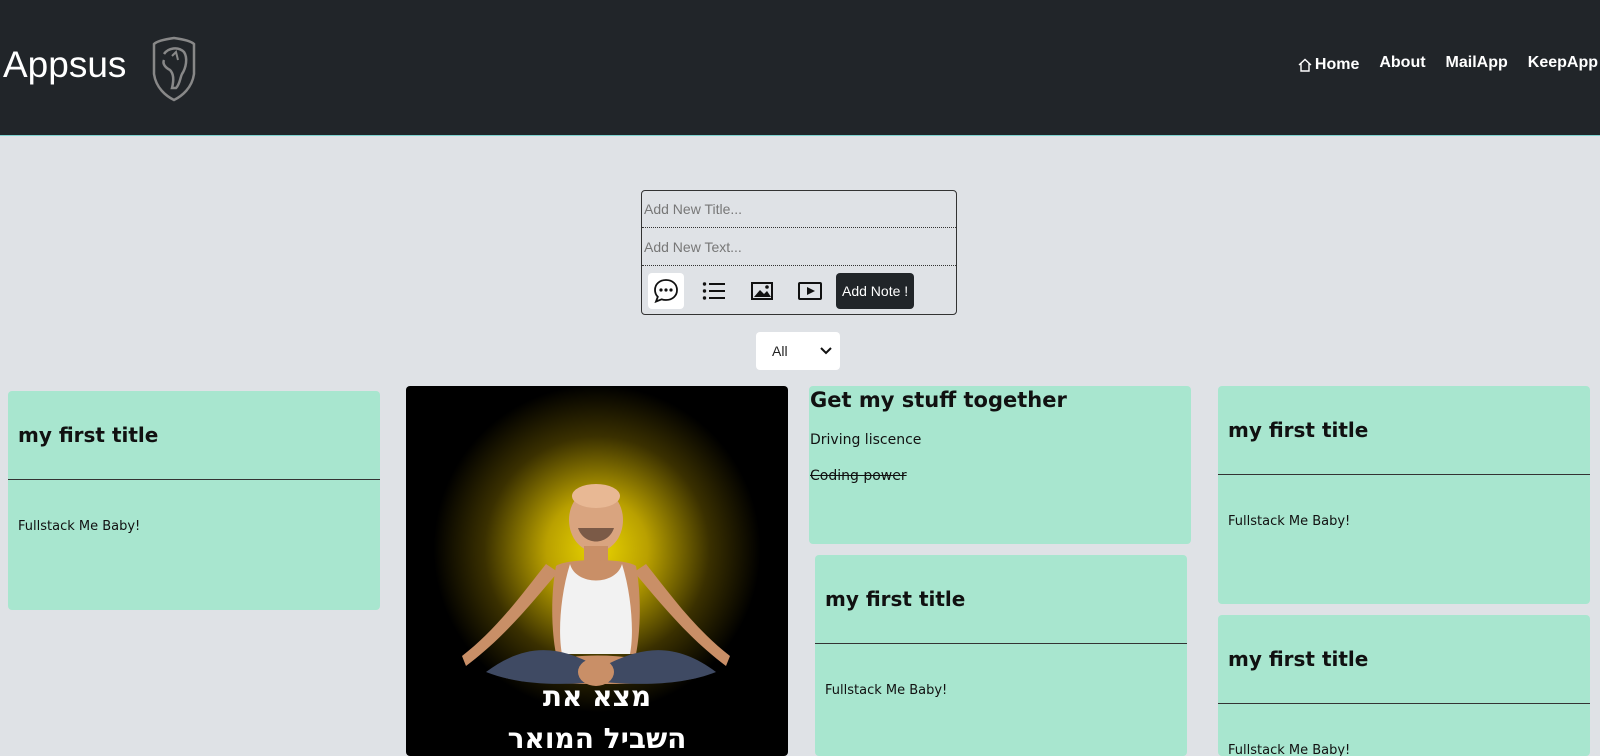  I want to click on todo-note-button, so click(714, 291).